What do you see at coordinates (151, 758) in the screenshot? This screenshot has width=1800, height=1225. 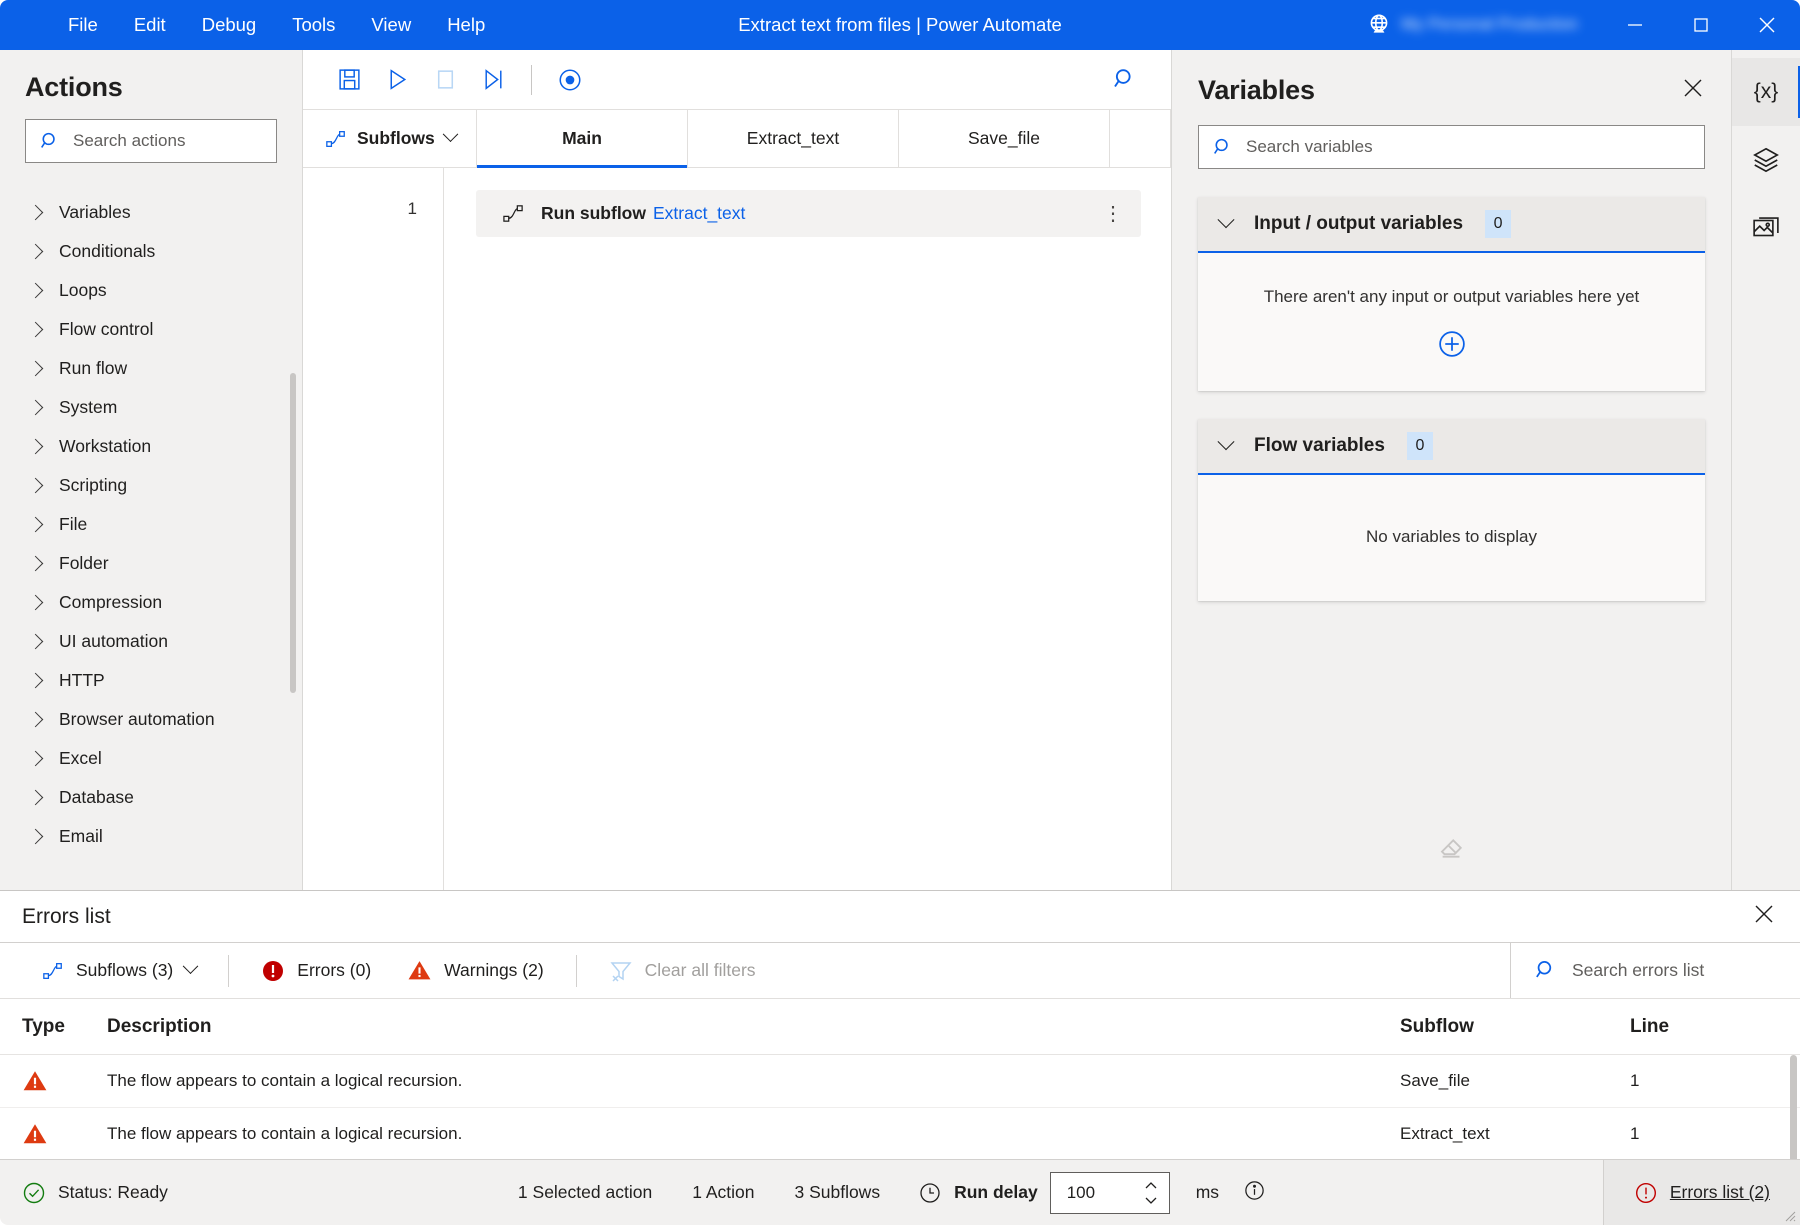 I see `actions-group-excel: Excel` at bounding box center [151, 758].